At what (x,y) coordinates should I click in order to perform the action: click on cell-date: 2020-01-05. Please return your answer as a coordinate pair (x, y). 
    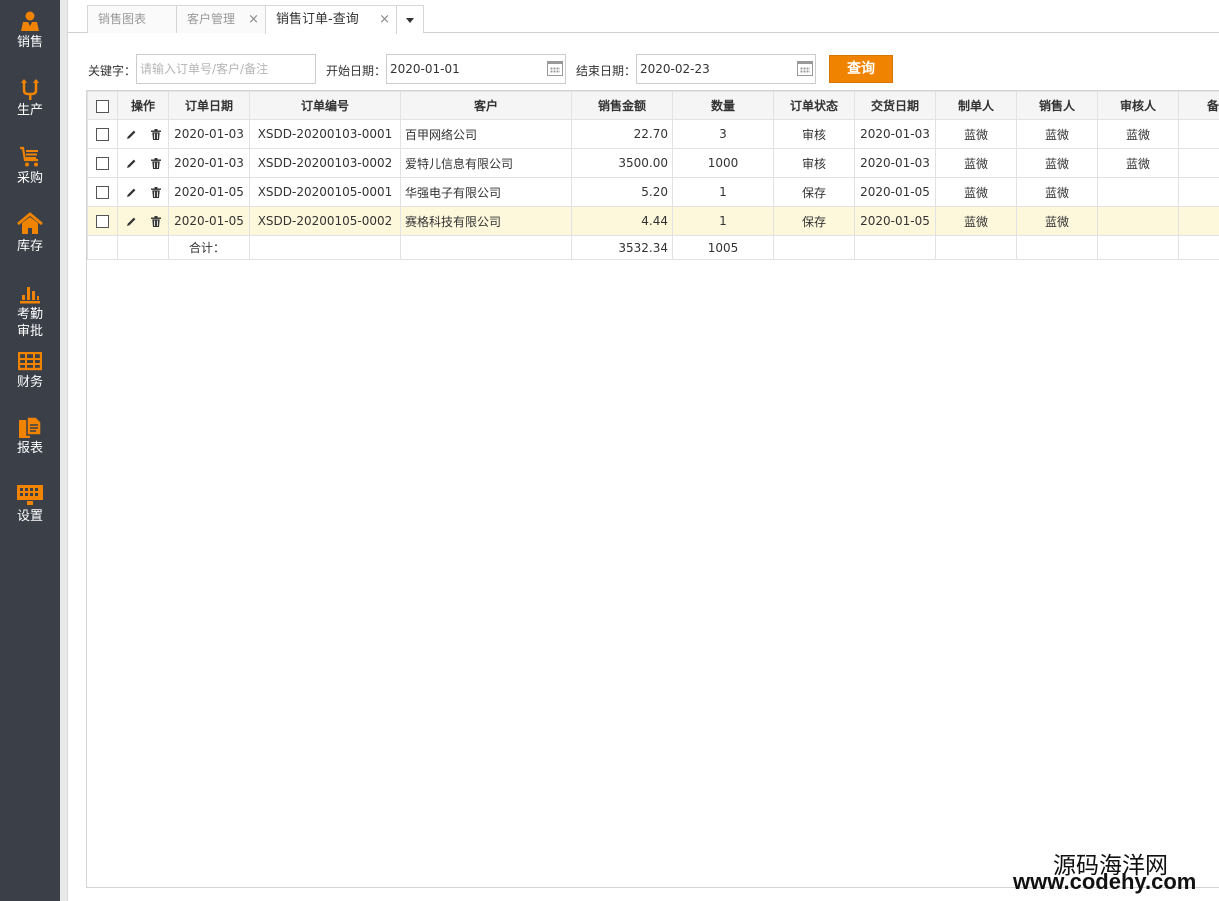
    Looking at the image, I should click on (209, 221).